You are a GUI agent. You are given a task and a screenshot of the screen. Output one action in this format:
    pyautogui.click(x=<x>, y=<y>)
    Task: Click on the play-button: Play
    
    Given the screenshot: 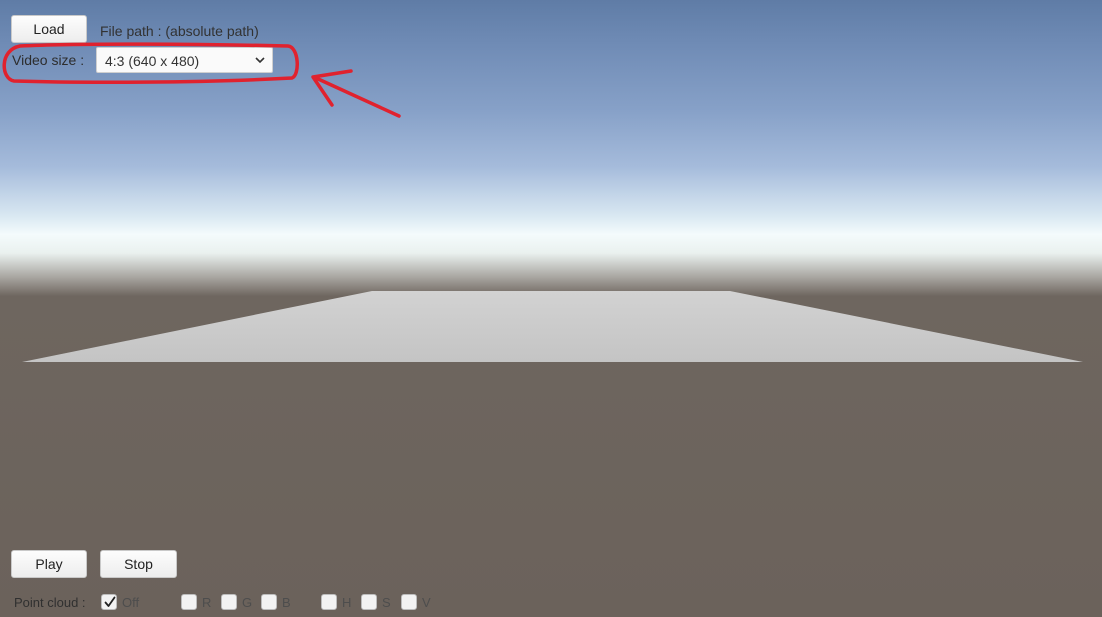 What is the action you would take?
    pyautogui.click(x=49, y=564)
    